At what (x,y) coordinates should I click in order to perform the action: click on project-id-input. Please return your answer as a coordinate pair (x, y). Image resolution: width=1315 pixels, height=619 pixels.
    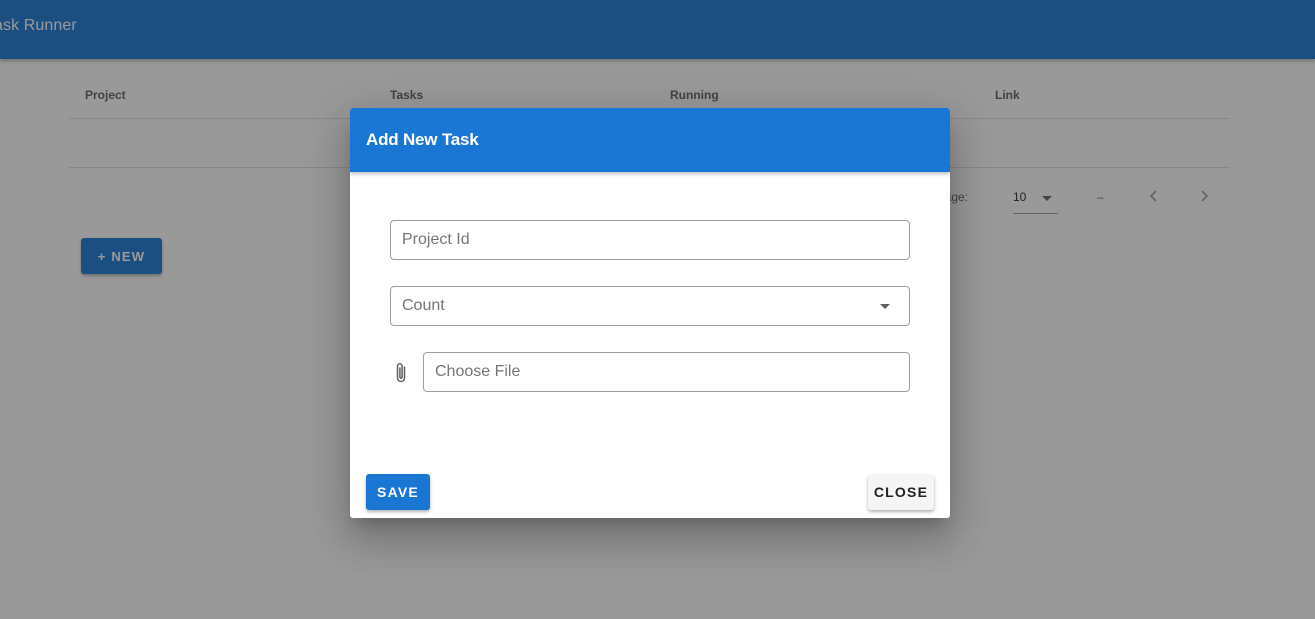
    Looking at the image, I should click on (650, 240).